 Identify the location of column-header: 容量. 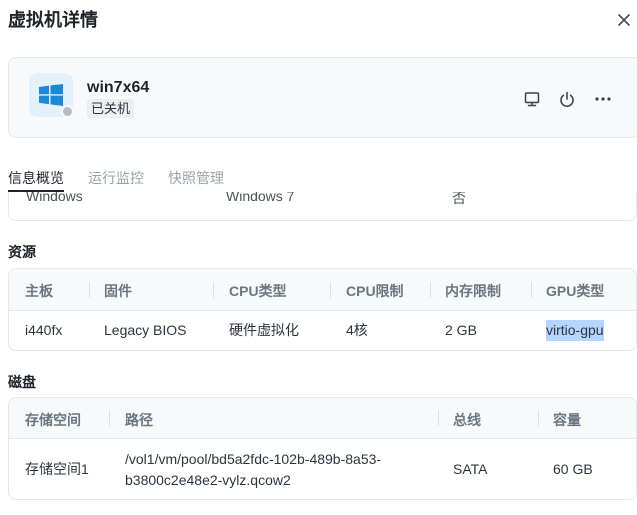
(567, 420).